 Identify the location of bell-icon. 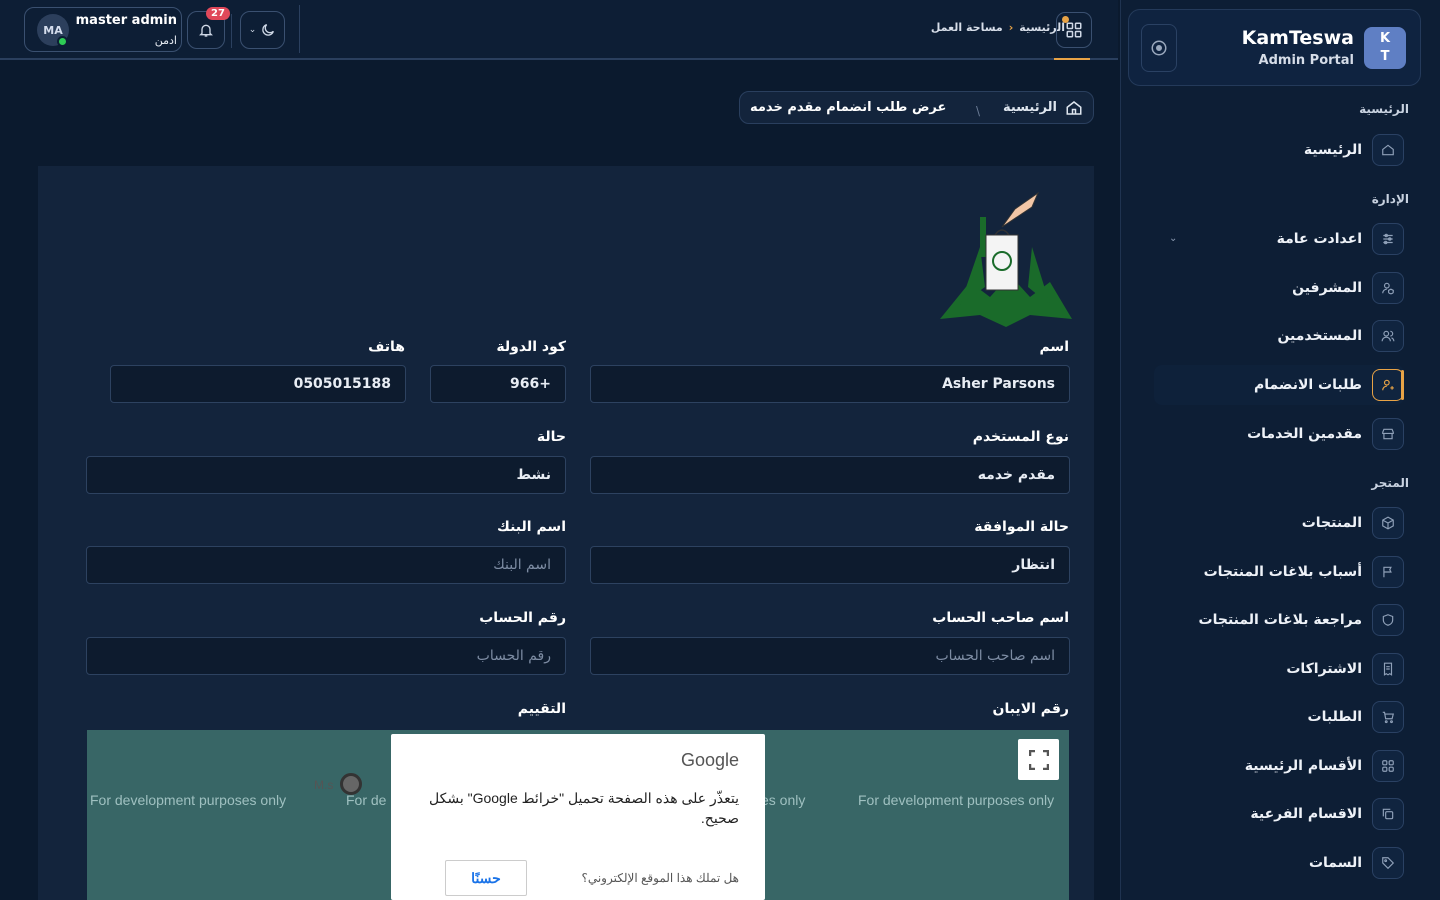
(206, 30).